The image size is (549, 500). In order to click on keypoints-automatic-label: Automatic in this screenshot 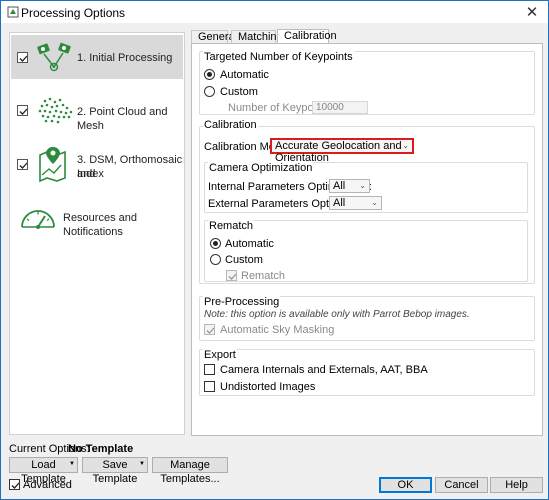, I will do `click(244, 75)`.